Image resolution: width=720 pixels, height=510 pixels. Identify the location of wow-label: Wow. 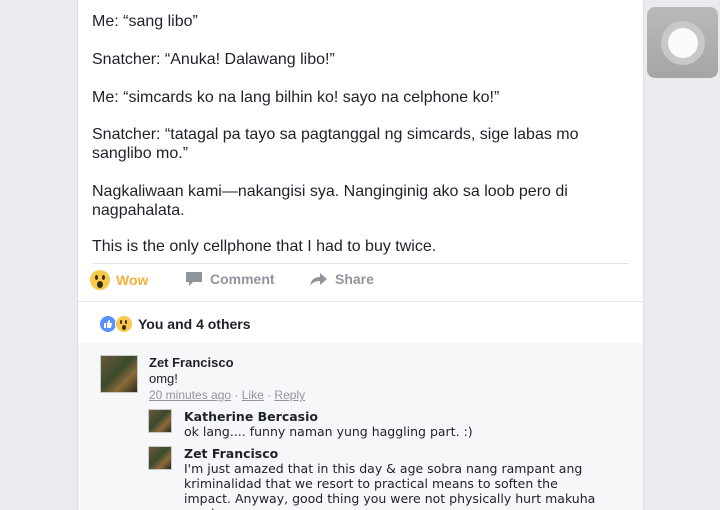
(132, 280).